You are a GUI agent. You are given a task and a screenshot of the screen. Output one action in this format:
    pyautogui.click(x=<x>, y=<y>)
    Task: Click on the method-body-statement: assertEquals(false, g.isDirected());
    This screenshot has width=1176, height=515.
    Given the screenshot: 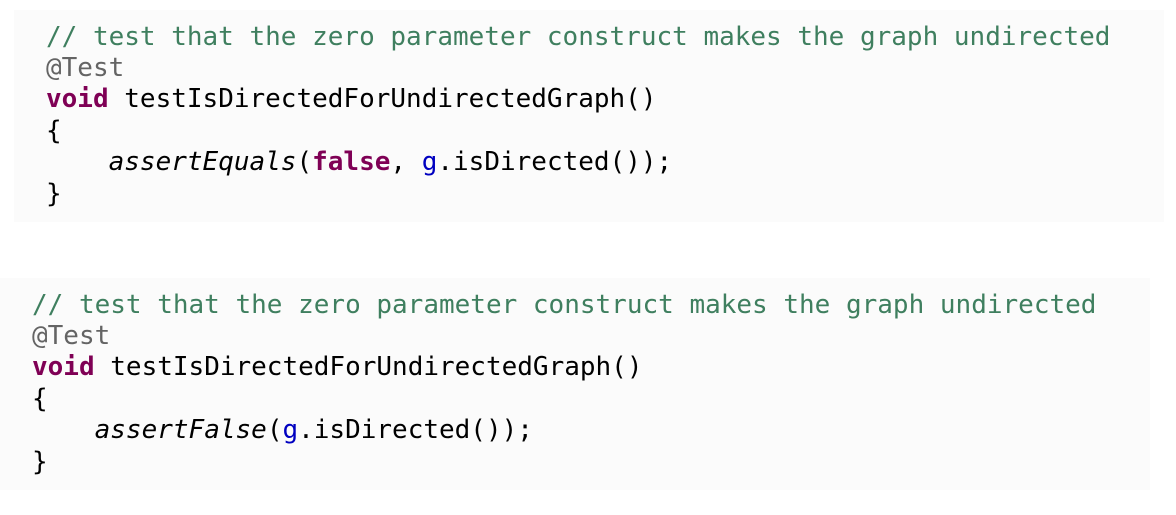 What is the action you would take?
    pyautogui.click(x=359, y=162)
    